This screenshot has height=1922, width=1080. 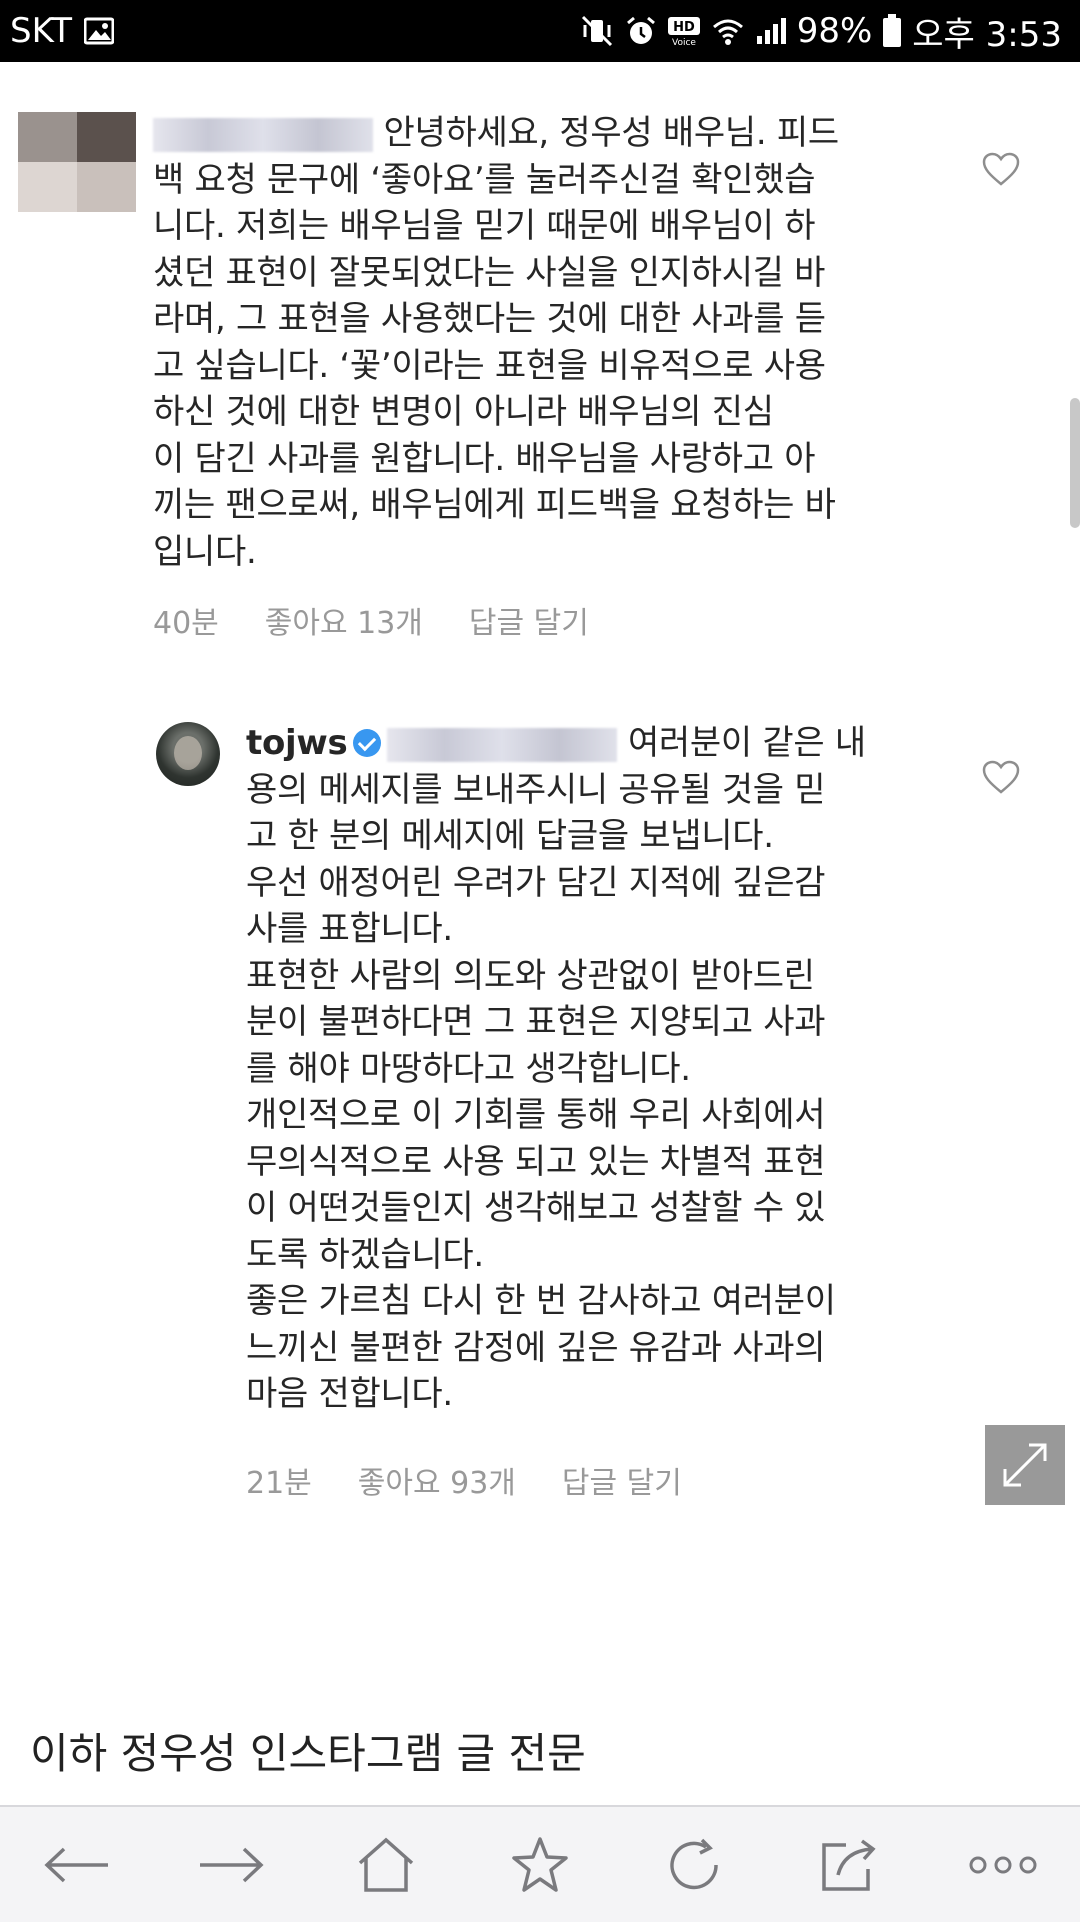 What do you see at coordinates (484, 458) in the screenshot?
I see `comment-line: 이 담긴 사과를 원합니다. 배우님을 사랑하고 아` at bounding box center [484, 458].